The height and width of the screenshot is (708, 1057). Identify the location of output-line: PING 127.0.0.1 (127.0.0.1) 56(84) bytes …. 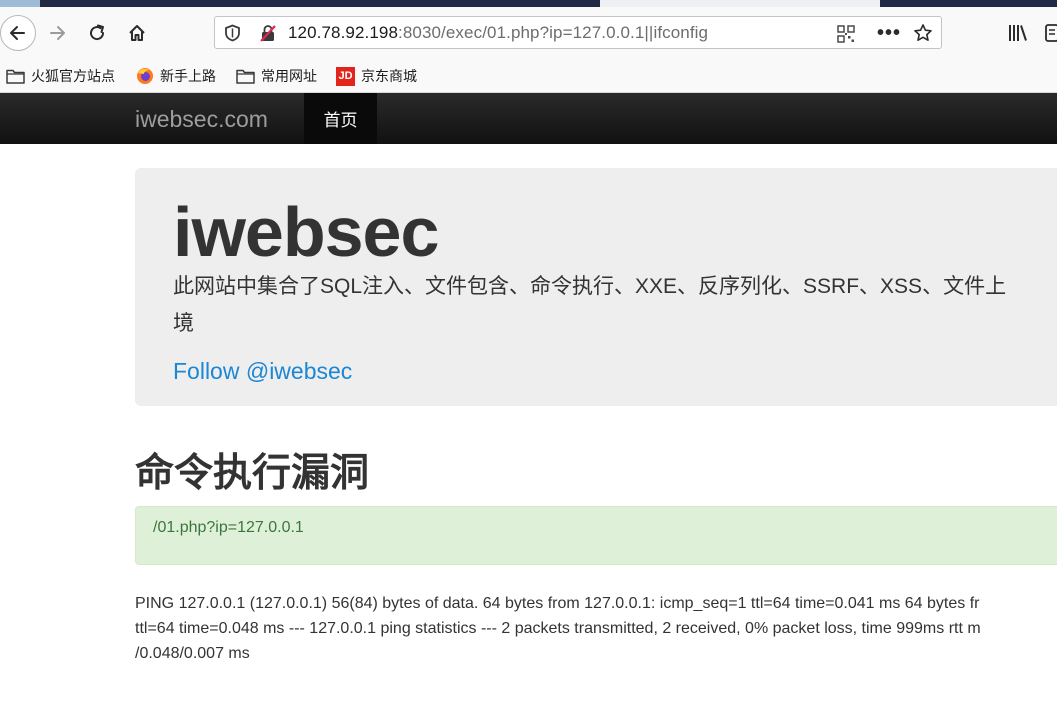
(557, 603).